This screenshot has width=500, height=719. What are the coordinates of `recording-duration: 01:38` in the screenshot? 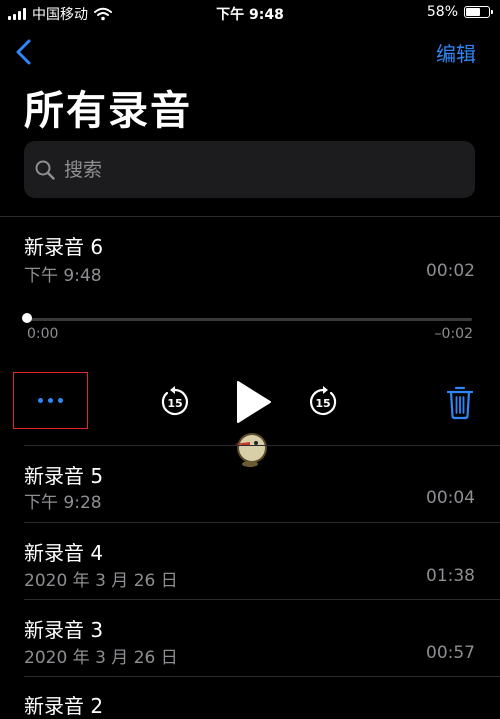 It's located at (450, 576).